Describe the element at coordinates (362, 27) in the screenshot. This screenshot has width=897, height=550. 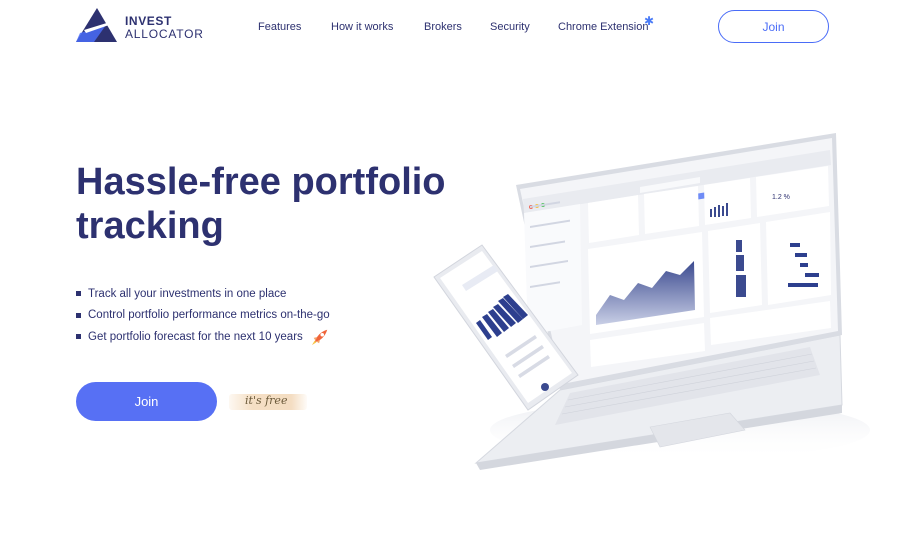
I see `nav-how-it-works: How it works` at that location.